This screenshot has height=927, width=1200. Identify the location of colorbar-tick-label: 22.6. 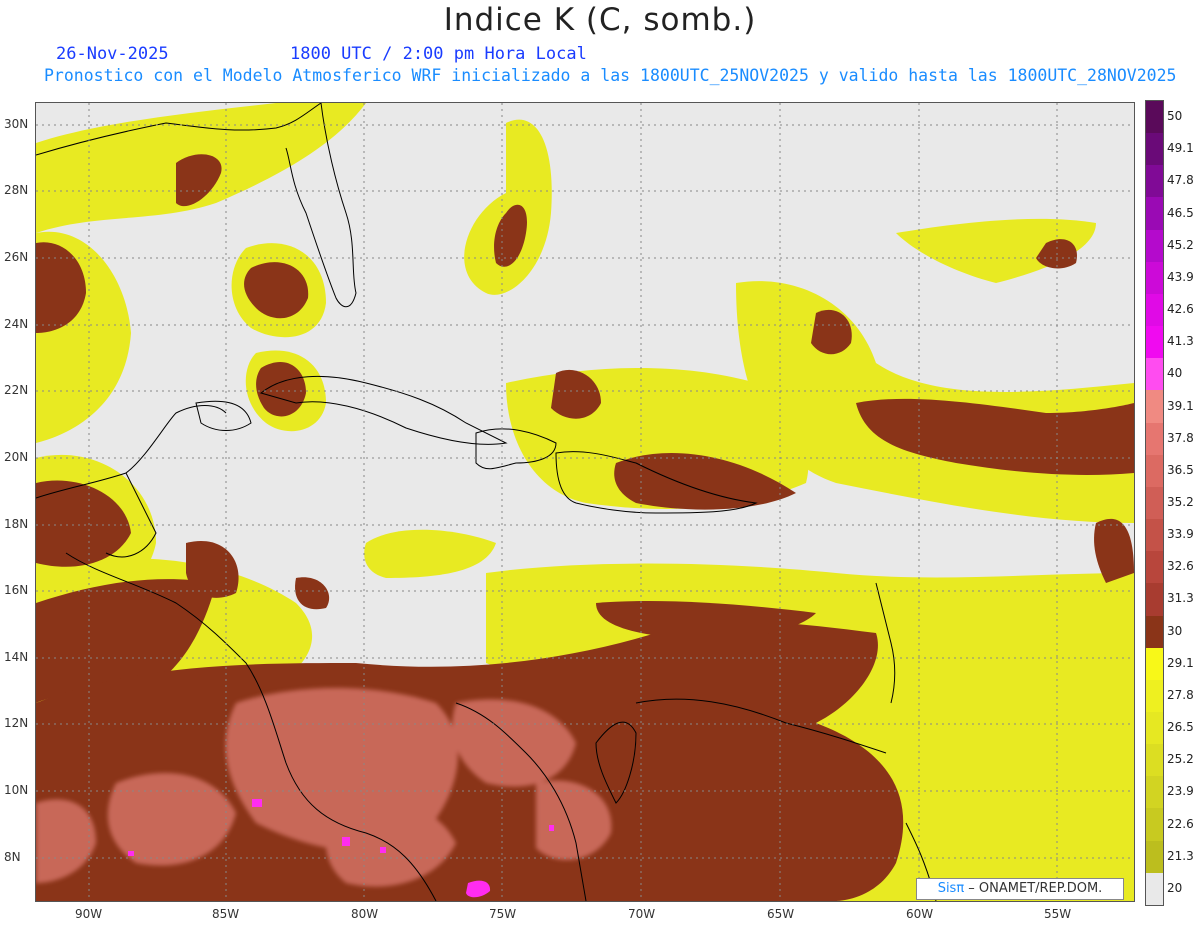
(1180, 823).